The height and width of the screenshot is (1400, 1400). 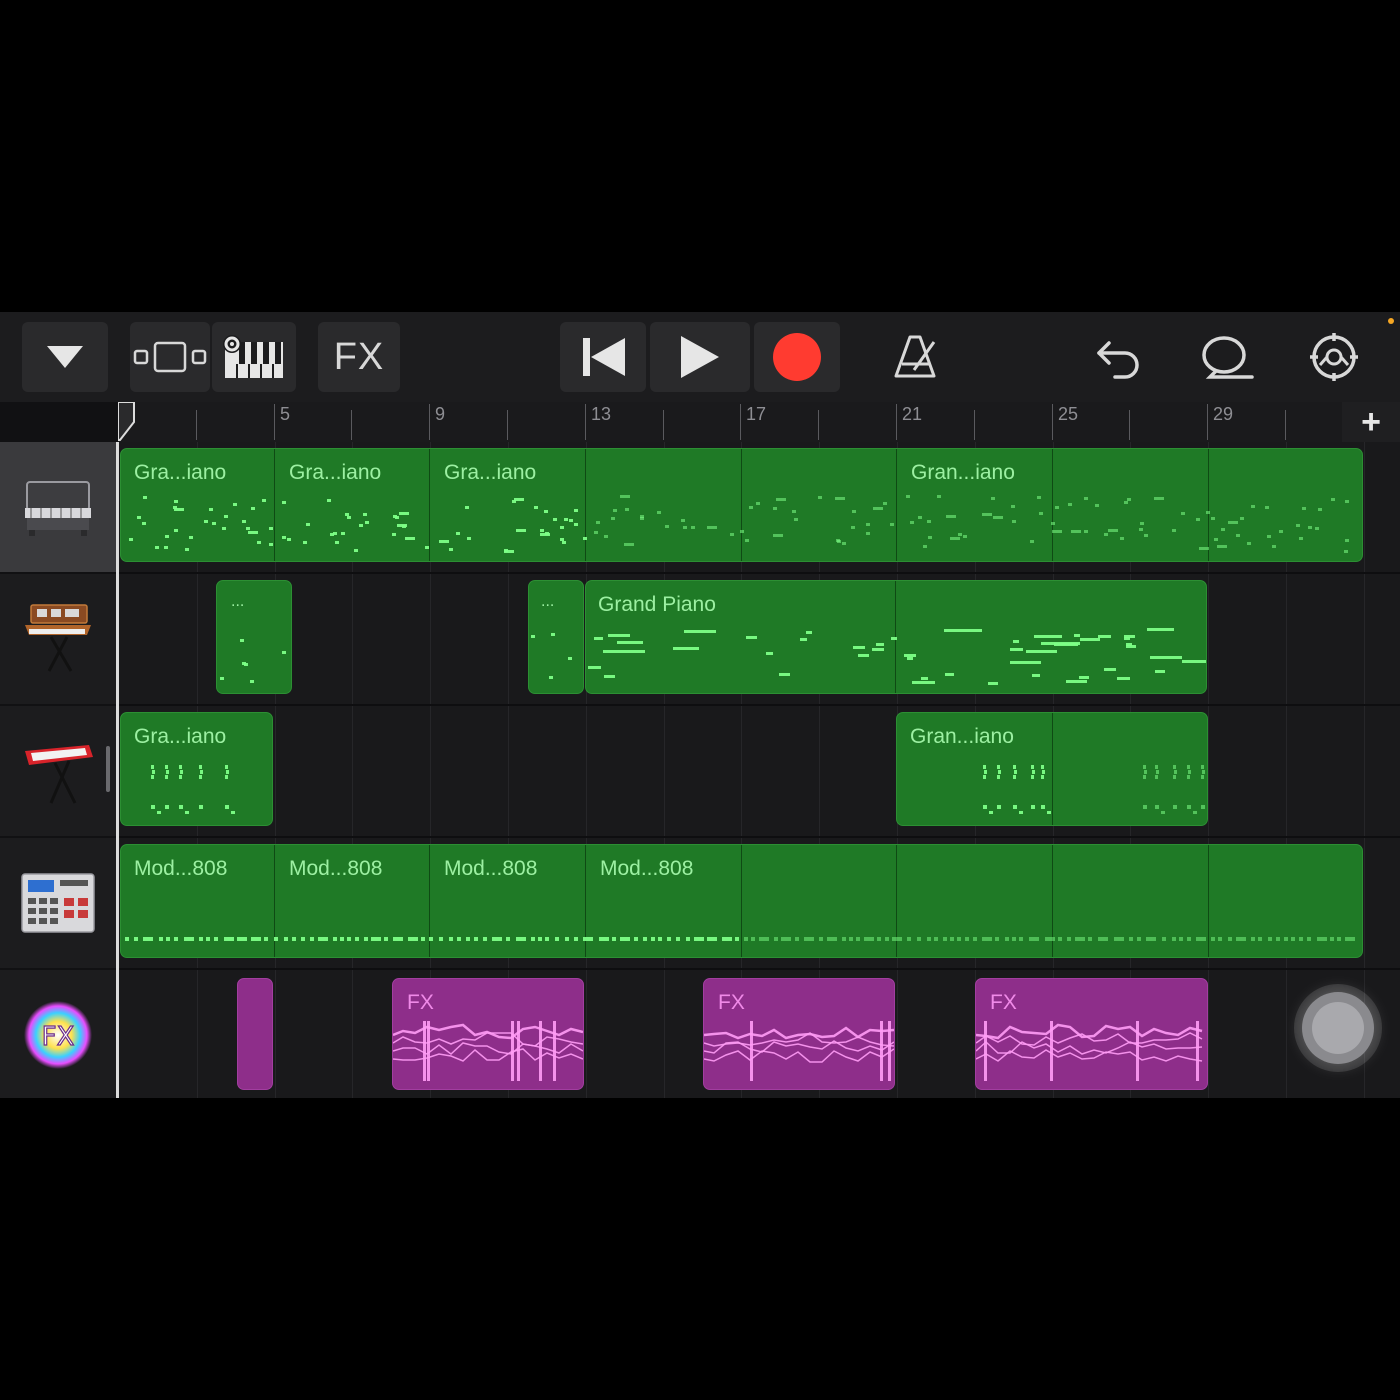 I want to click on region-fx-small, so click(x=255, y=1034).